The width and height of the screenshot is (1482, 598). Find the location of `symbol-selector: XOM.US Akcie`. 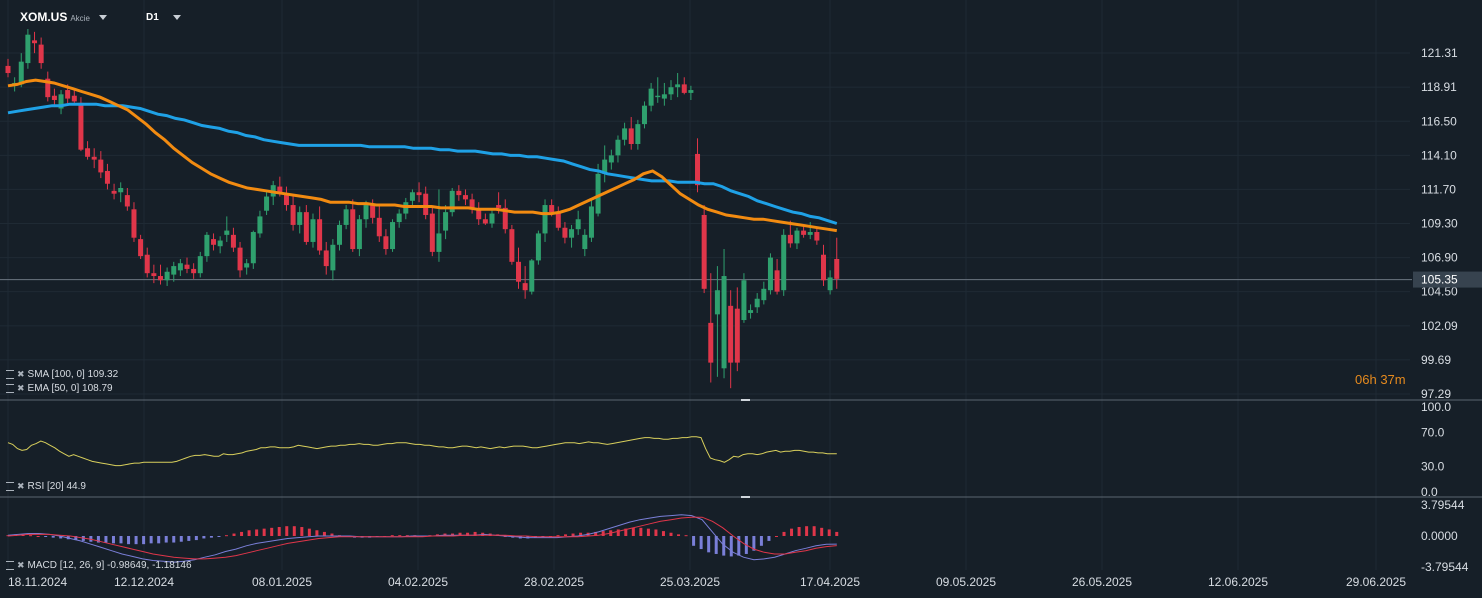

symbol-selector: XOM.US Akcie is located at coordinates (63, 17).